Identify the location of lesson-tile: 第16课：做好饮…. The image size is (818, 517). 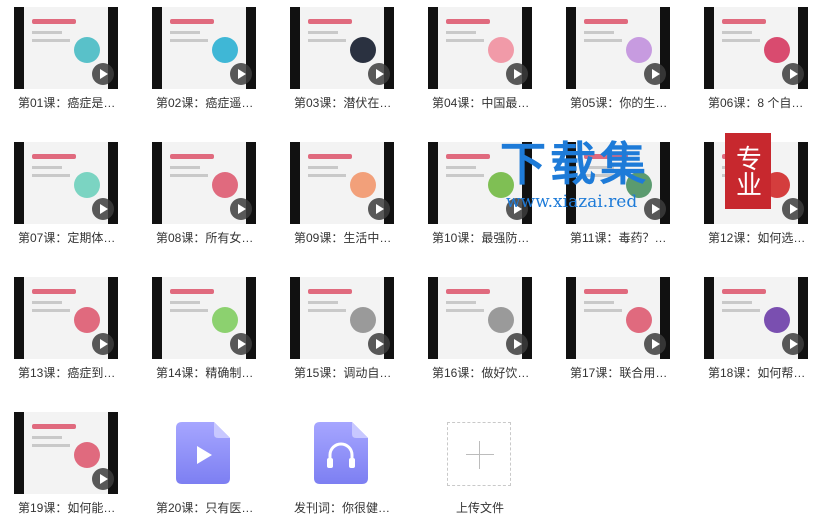
(473, 326).